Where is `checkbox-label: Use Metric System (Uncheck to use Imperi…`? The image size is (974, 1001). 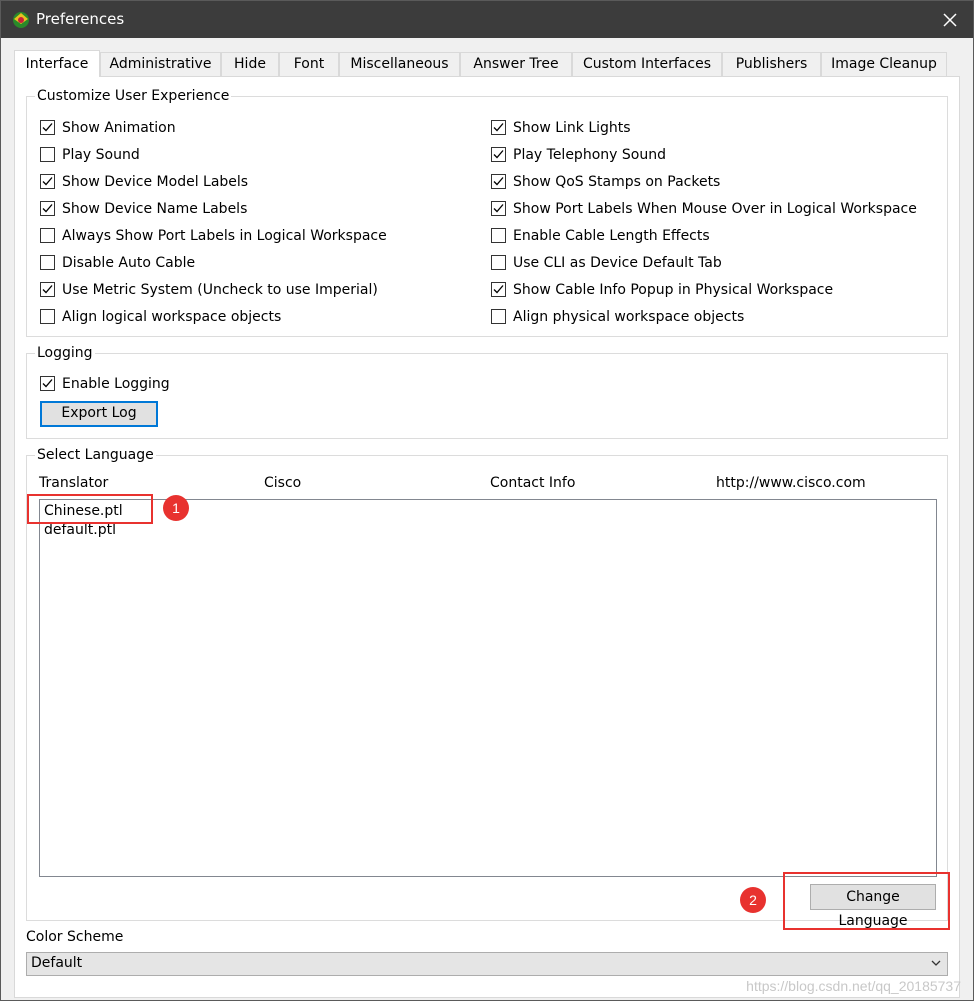 checkbox-label: Use Metric System (Uncheck to use Imperi… is located at coordinates (220, 290).